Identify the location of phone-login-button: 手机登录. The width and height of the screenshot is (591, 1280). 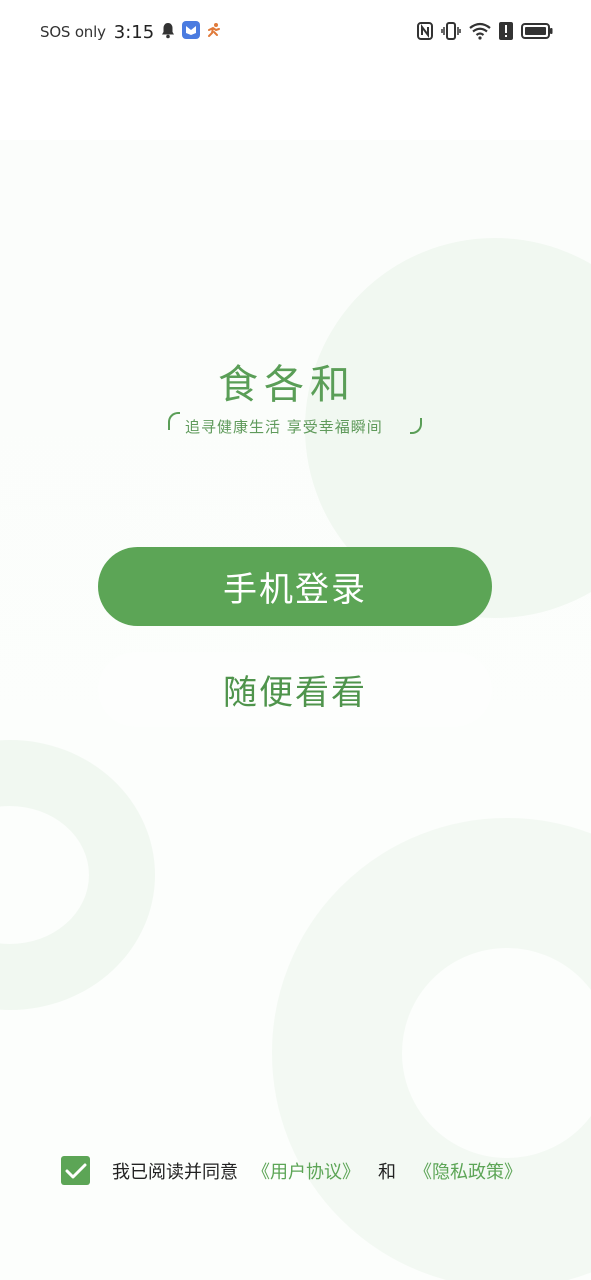
(295, 586).